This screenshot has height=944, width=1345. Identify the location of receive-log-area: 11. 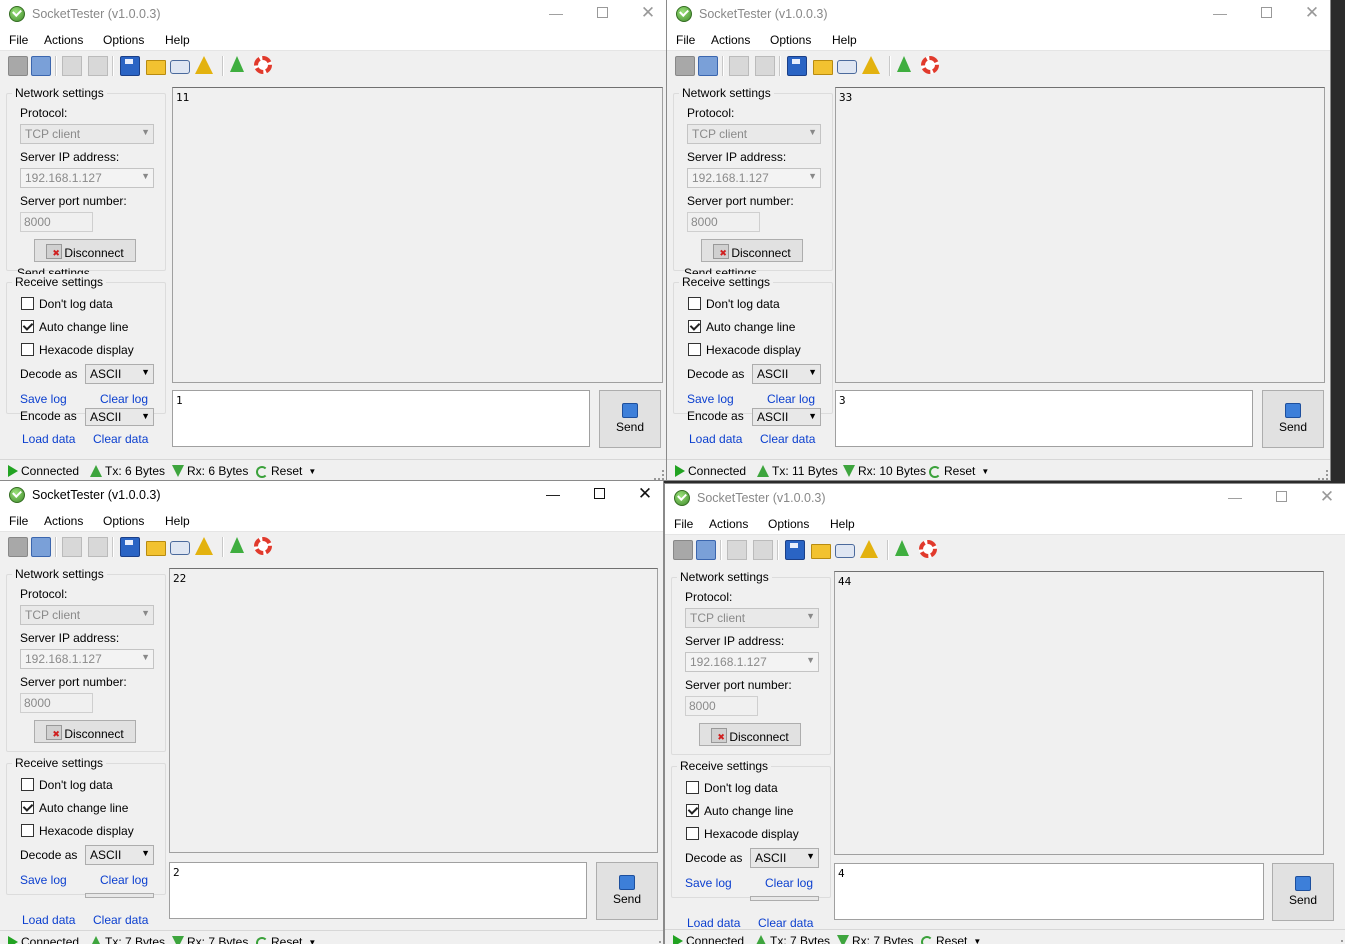
(417, 235).